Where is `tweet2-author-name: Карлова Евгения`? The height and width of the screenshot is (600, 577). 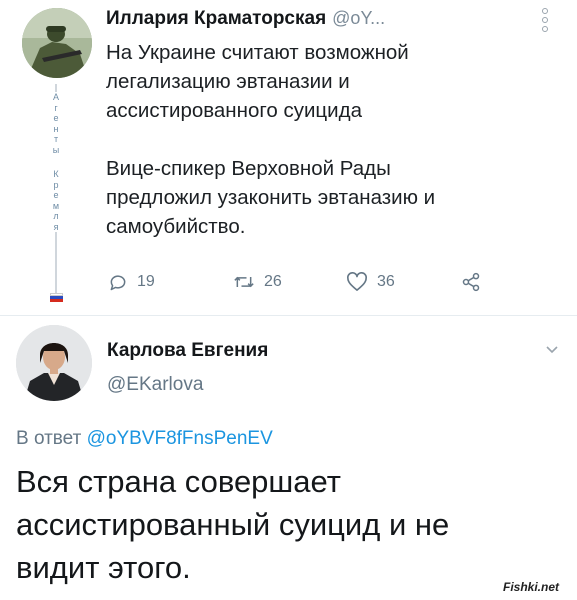
tweet2-author-name: Карлова Евгения is located at coordinates (187, 351).